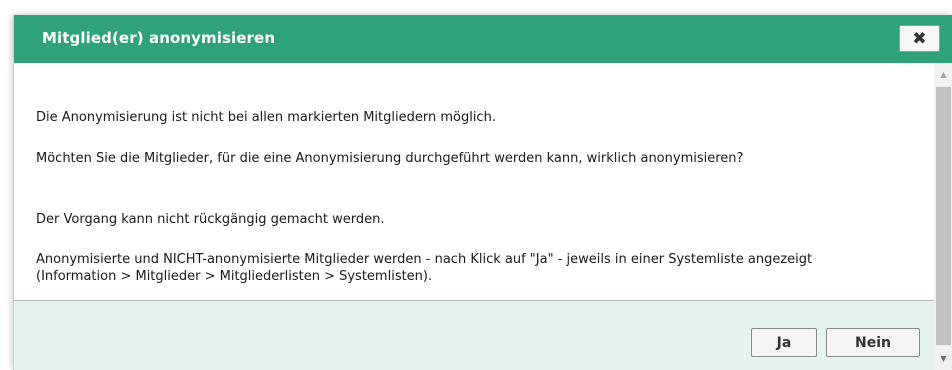 The image size is (952, 370). What do you see at coordinates (159, 38) in the screenshot?
I see `dialog-title: Mitglied(er) anonymisieren` at bounding box center [159, 38].